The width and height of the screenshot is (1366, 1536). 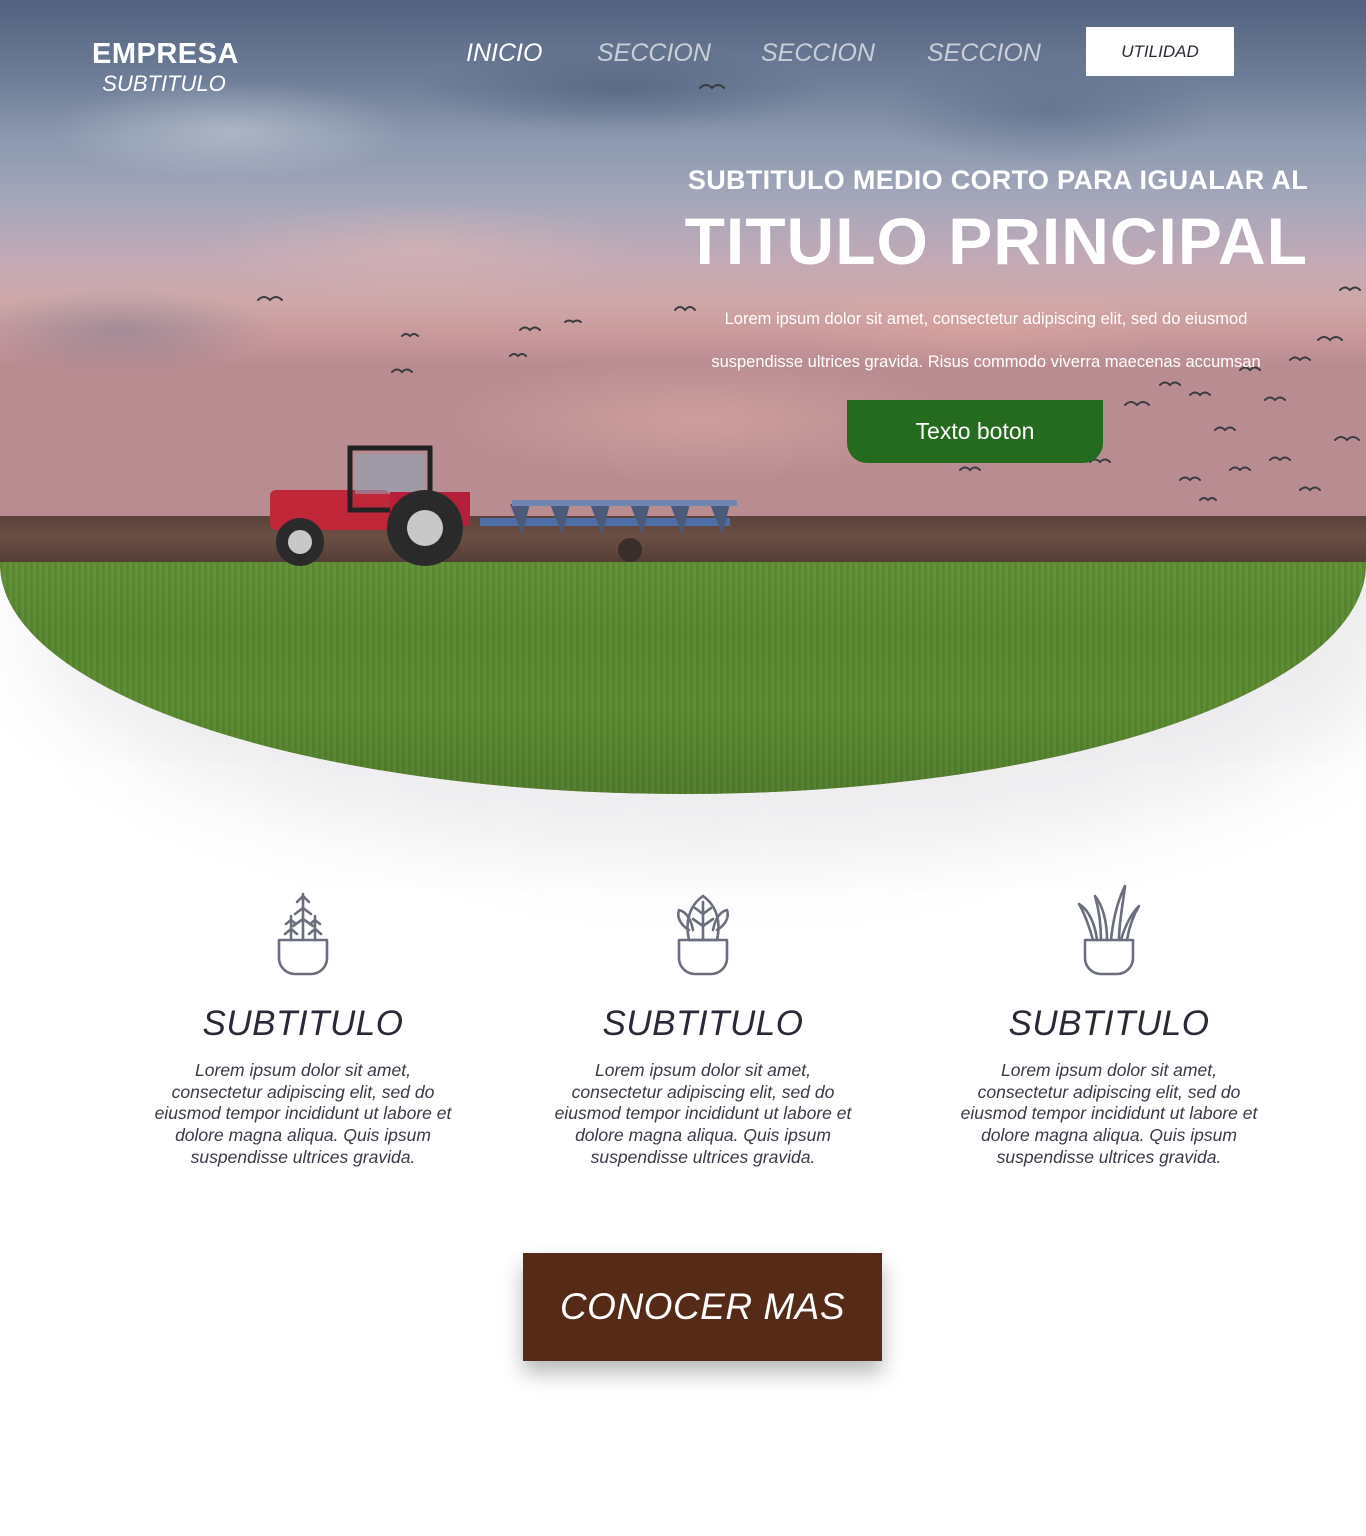 I want to click on potted-leaf-icon, so click(x=703, y=935).